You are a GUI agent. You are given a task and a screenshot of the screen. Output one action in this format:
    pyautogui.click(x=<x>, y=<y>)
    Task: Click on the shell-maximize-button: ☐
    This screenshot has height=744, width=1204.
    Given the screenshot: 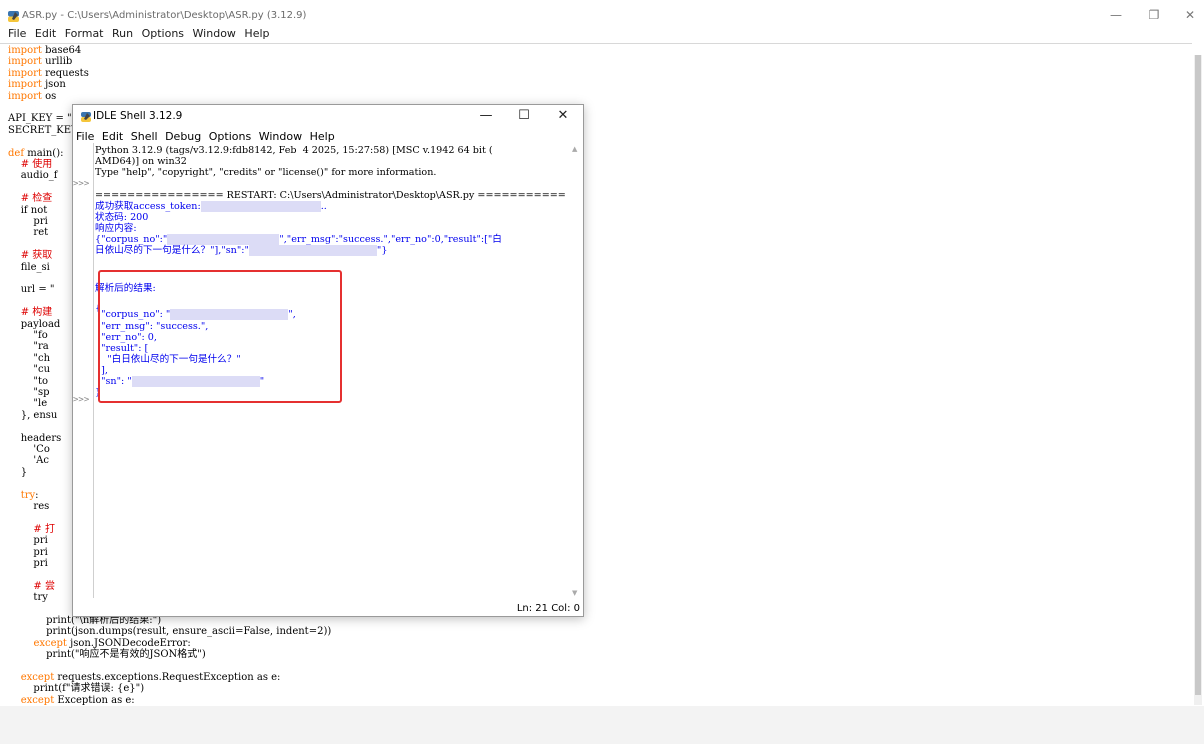 What is the action you would take?
    pyautogui.click(x=524, y=115)
    